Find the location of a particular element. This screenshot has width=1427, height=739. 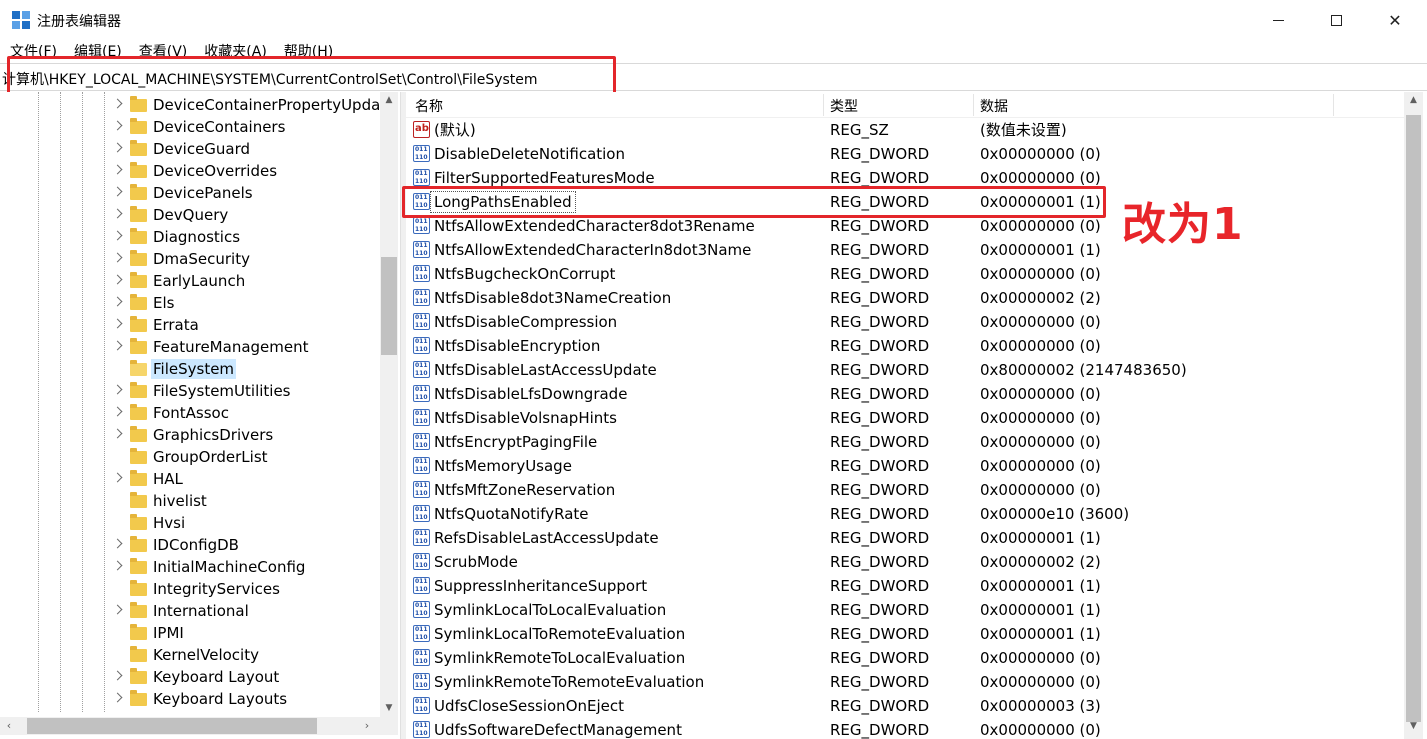

tree-item: InitialMachineConfig is located at coordinates (190, 567).